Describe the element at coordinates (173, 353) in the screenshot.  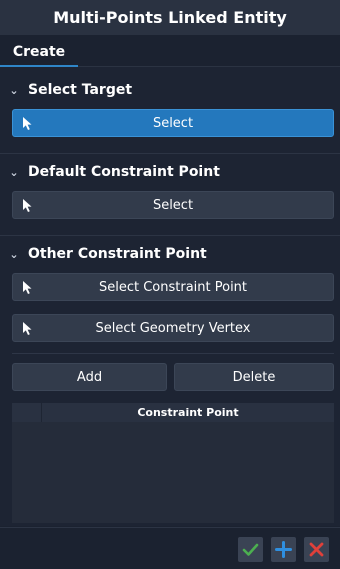
I see `divider` at that location.